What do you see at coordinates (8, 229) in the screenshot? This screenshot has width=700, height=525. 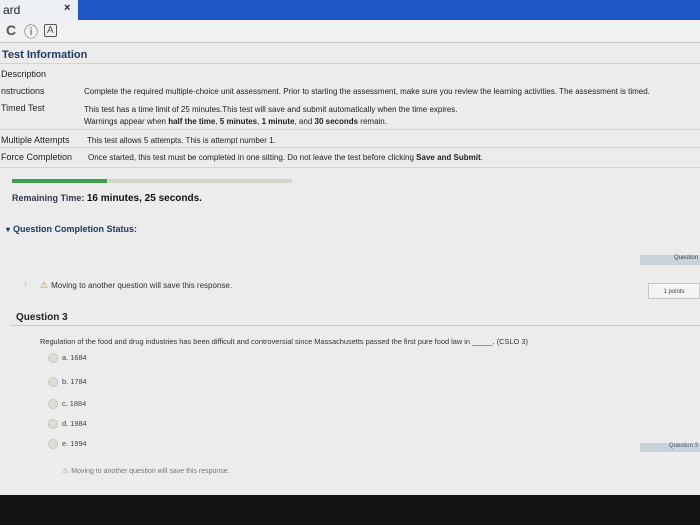 I see `chevron-down-icon: ▾` at bounding box center [8, 229].